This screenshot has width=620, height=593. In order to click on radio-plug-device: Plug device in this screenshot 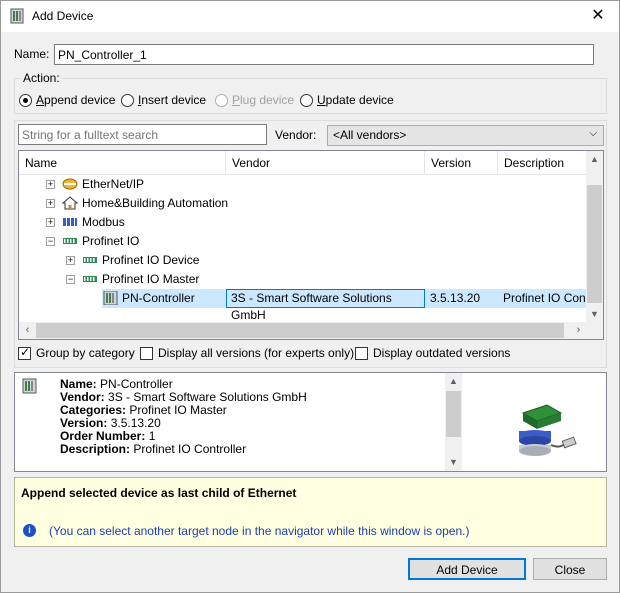, I will do `click(254, 100)`.